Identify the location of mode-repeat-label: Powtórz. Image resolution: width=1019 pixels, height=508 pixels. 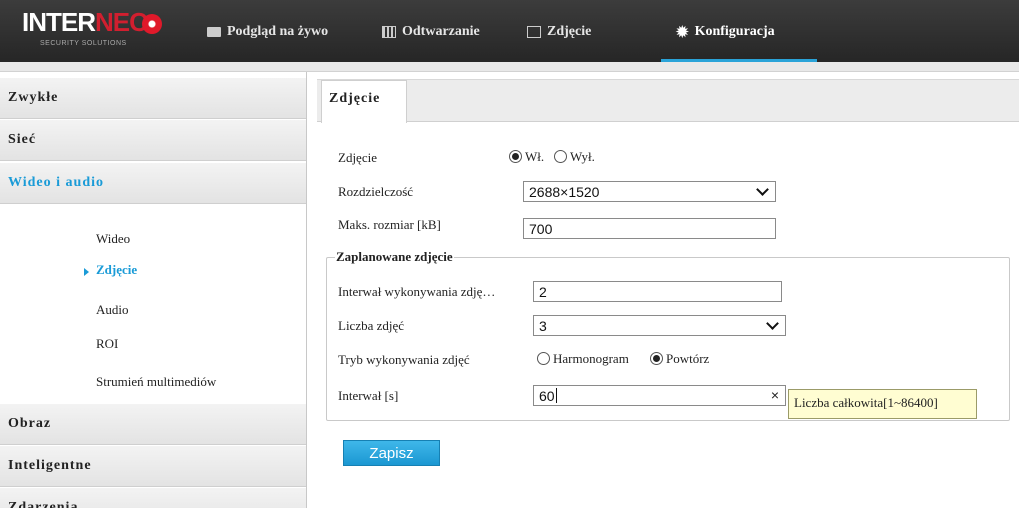
(688, 358).